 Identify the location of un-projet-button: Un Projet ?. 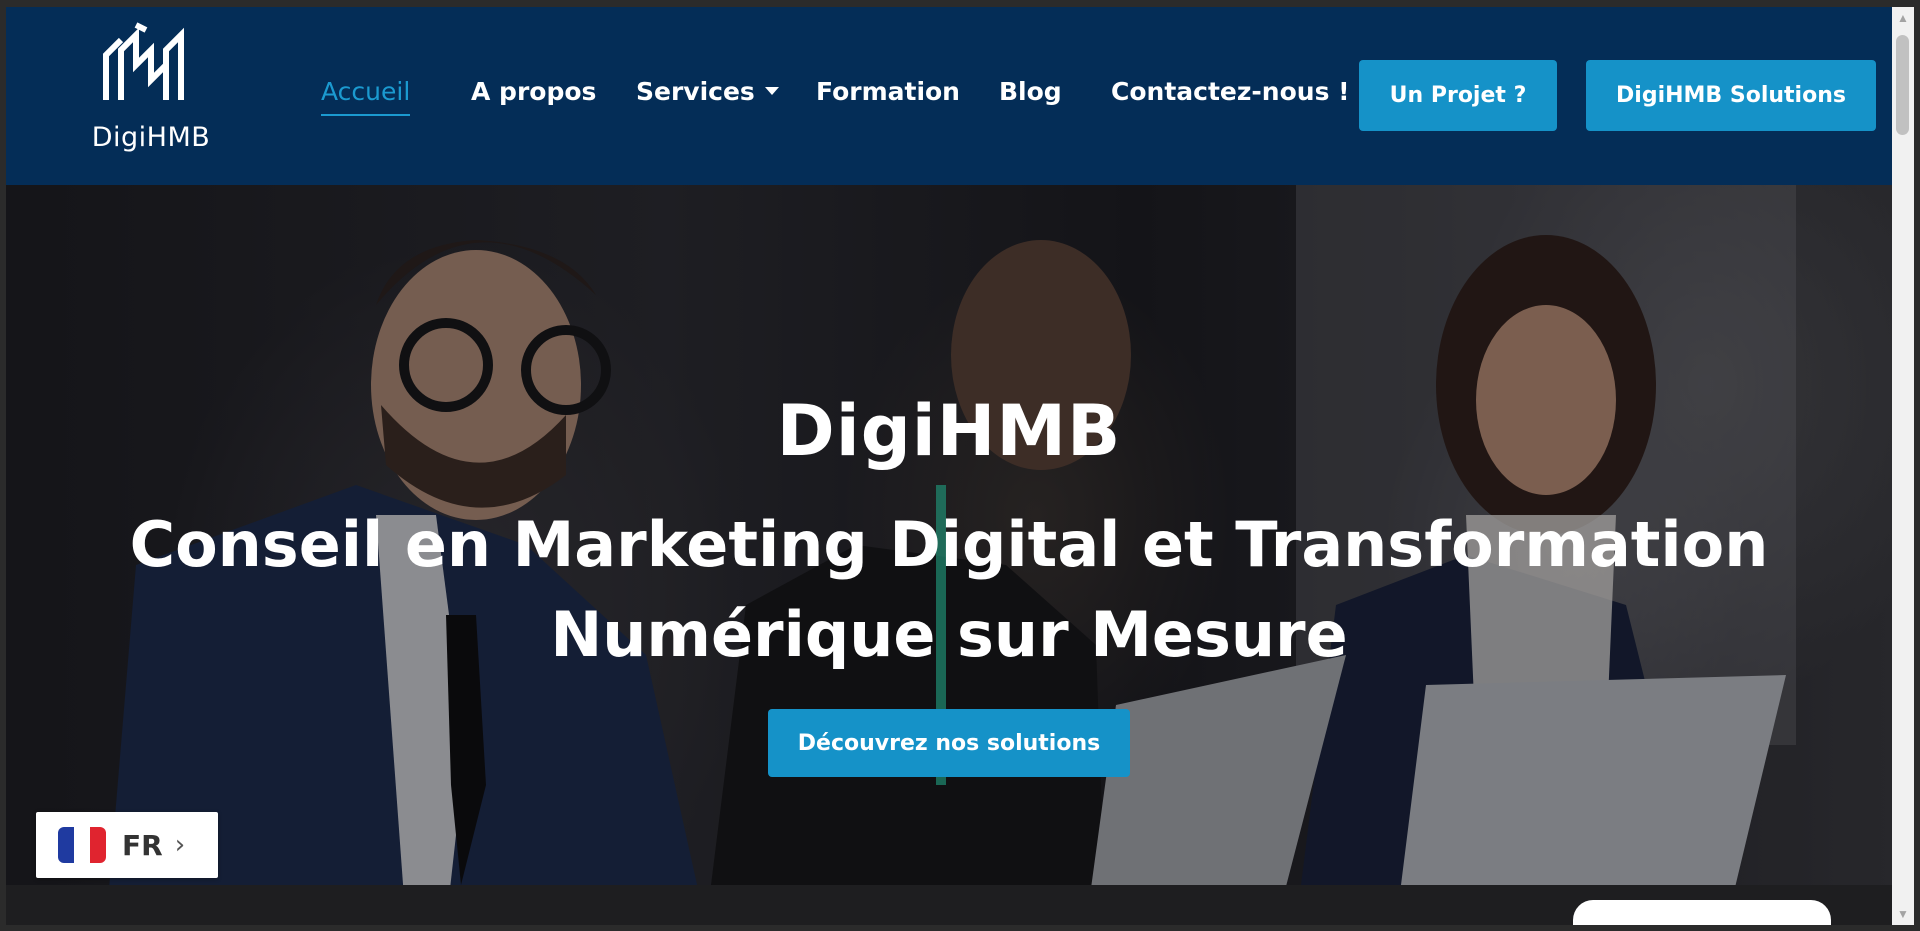
(1458, 95).